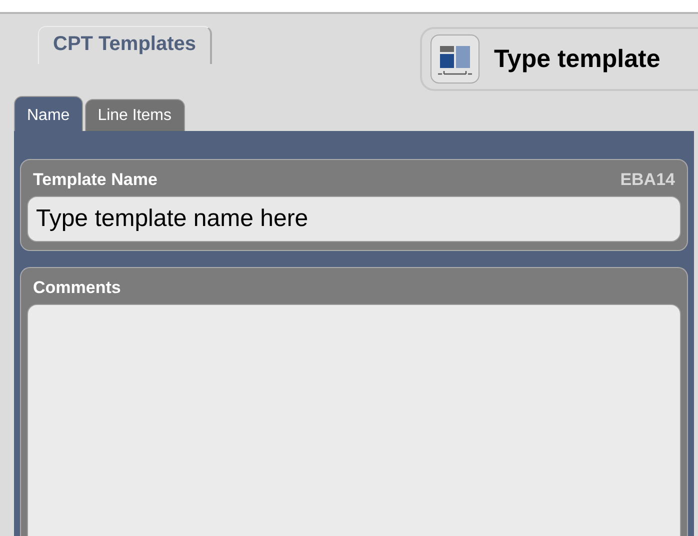  What do you see at coordinates (125, 45) in the screenshot?
I see `section-tab: CPT Templates` at bounding box center [125, 45].